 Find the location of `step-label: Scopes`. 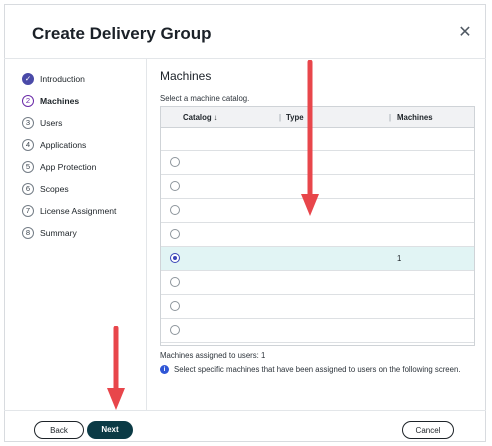

step-label: Scopes is located at coordinates (54, 189).